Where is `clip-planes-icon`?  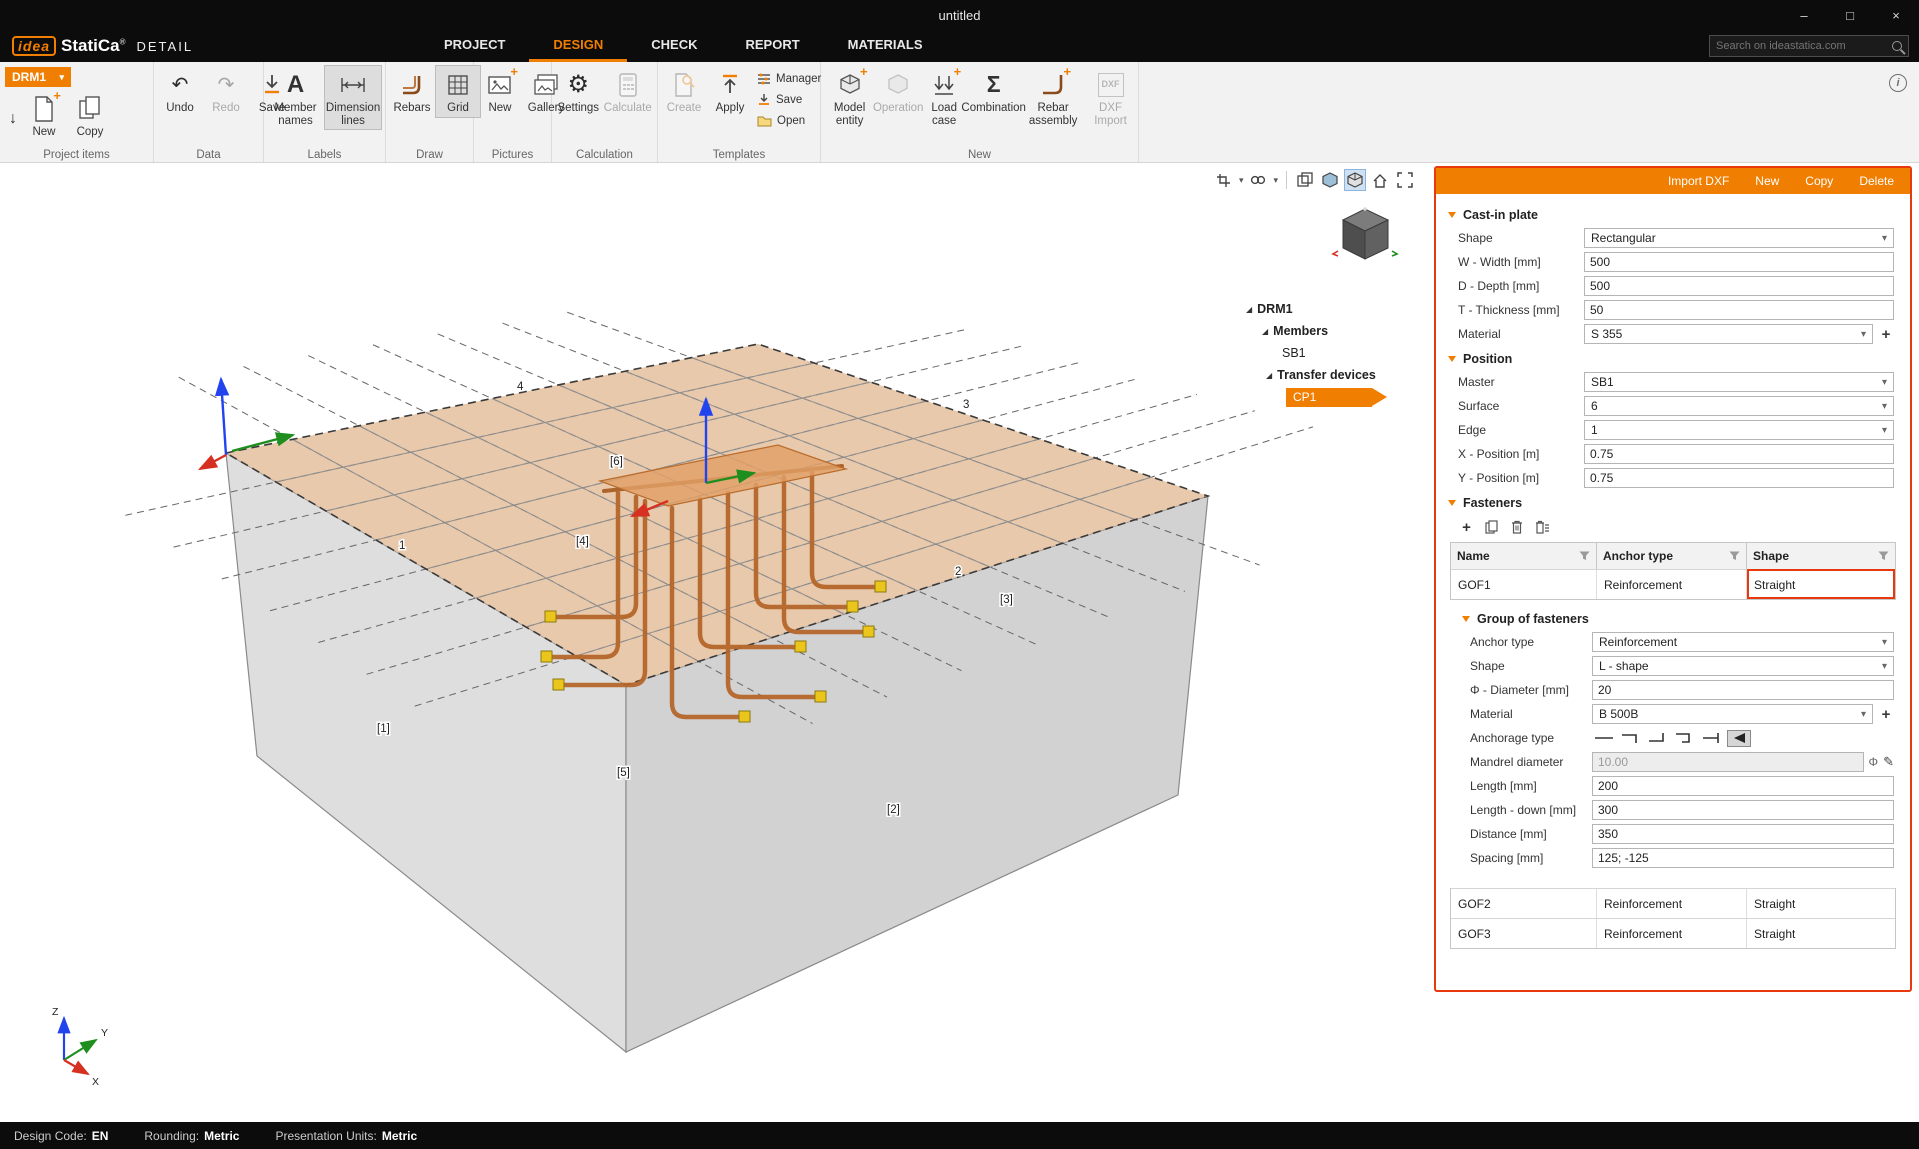
clip-planes-icon is located at coordinates (1258, 180).